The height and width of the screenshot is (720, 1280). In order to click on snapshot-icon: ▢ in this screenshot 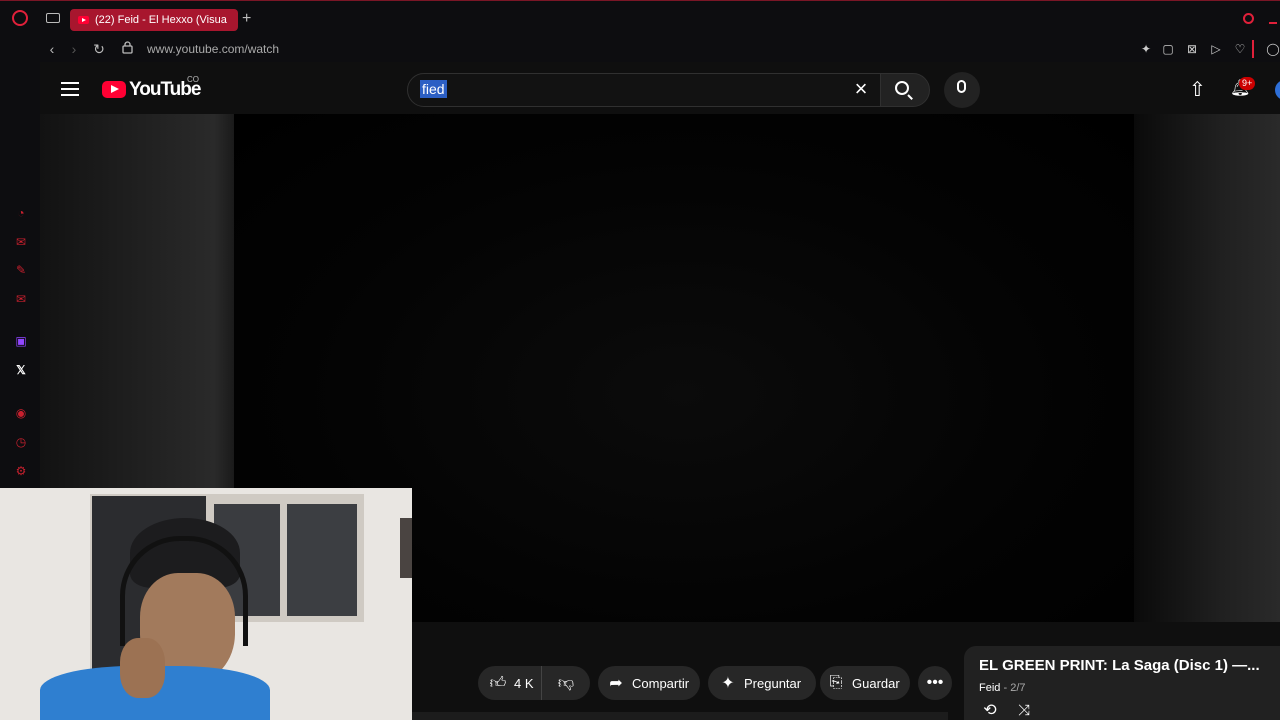, I will do `click(1168, 49)`.